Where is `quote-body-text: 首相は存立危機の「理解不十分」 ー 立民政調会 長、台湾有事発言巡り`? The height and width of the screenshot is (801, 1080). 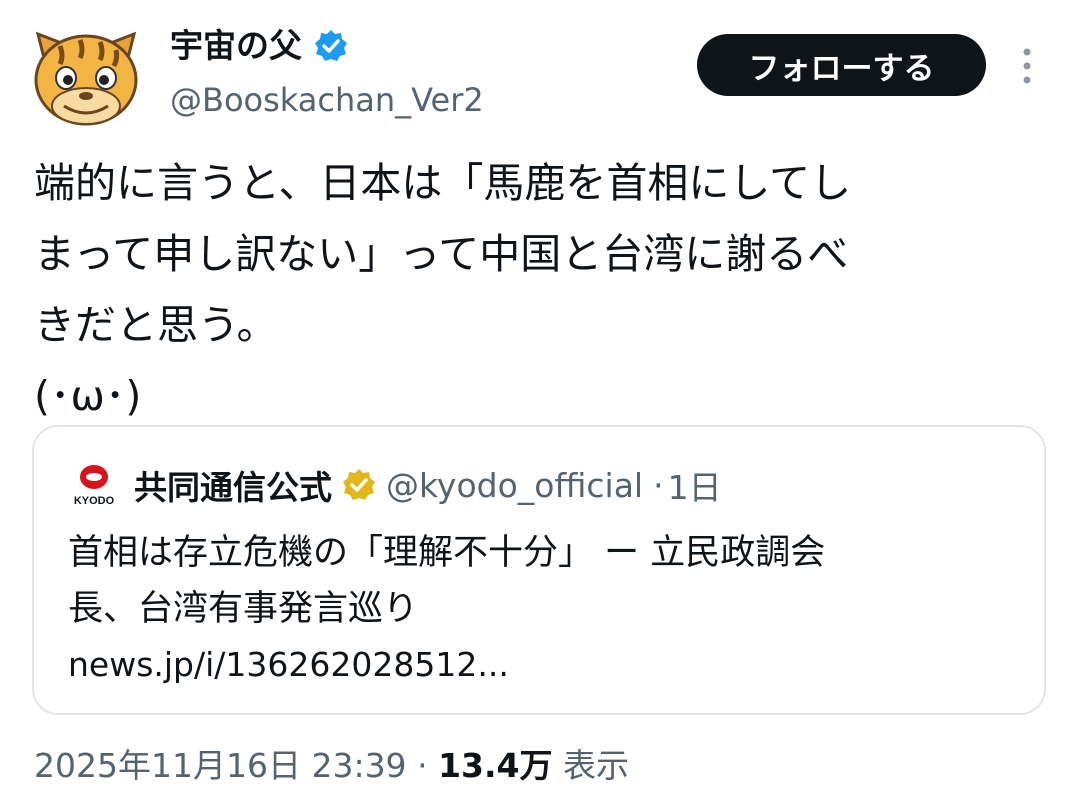 quote-body-text: 首相は存立危機の「理解不十分」 ー 立民政調会 長、台湾有事発言巡り is located at coordinates (447, 581).